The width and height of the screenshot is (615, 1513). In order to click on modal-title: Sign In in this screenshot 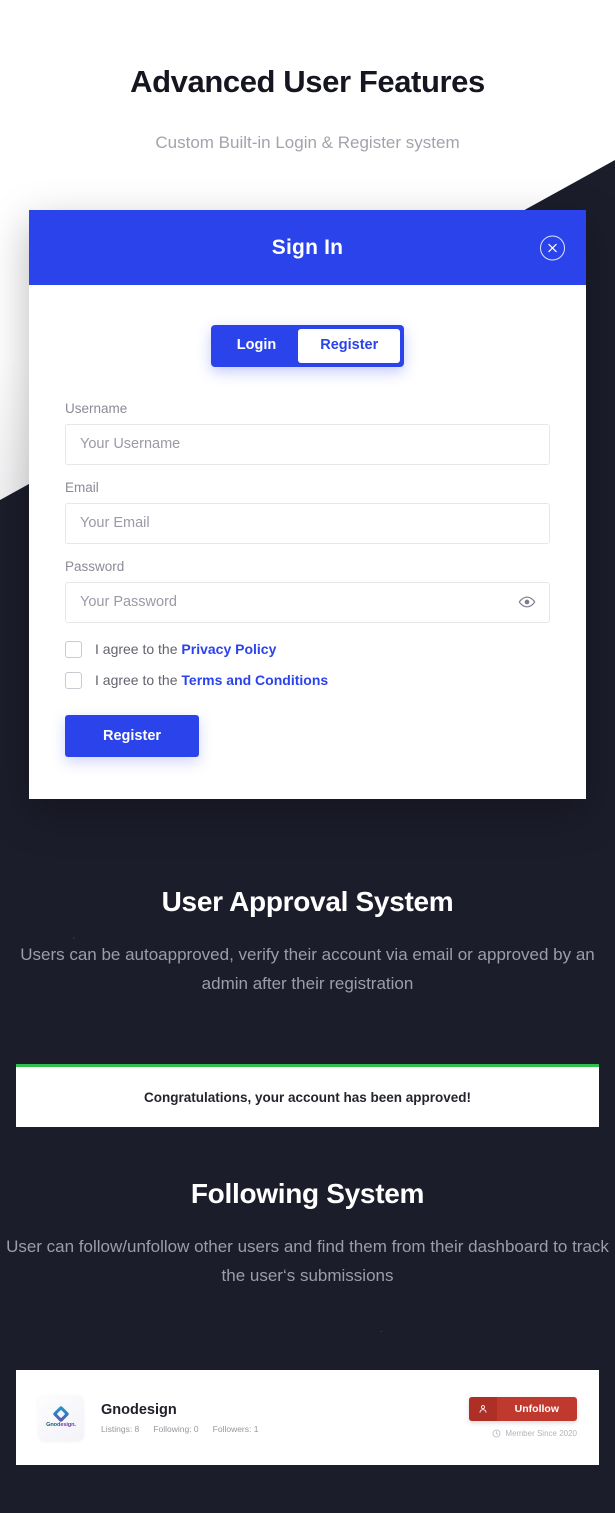, I will do `click(307, 247)`.